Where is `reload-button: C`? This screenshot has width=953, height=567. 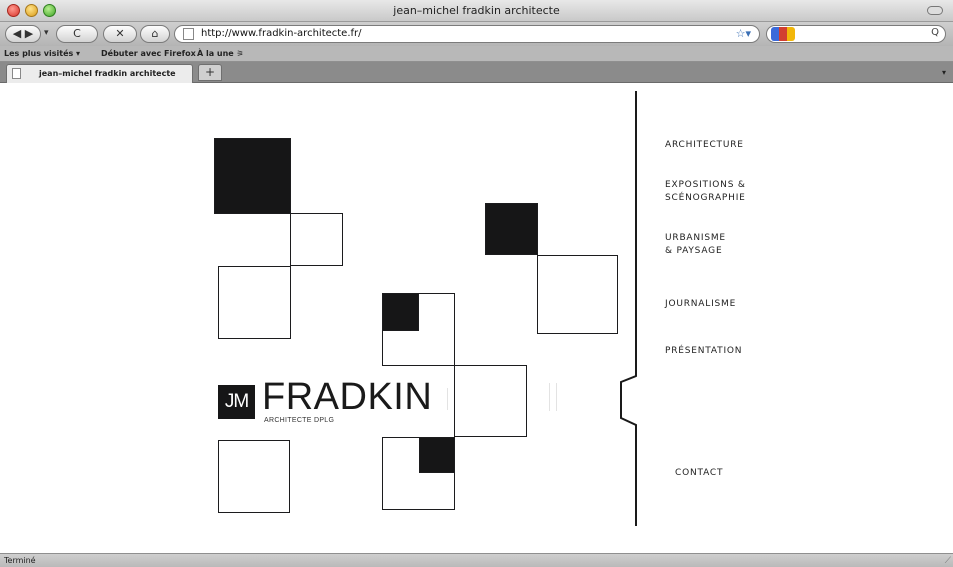 reload-button: C is located at coordinates (77, 34).